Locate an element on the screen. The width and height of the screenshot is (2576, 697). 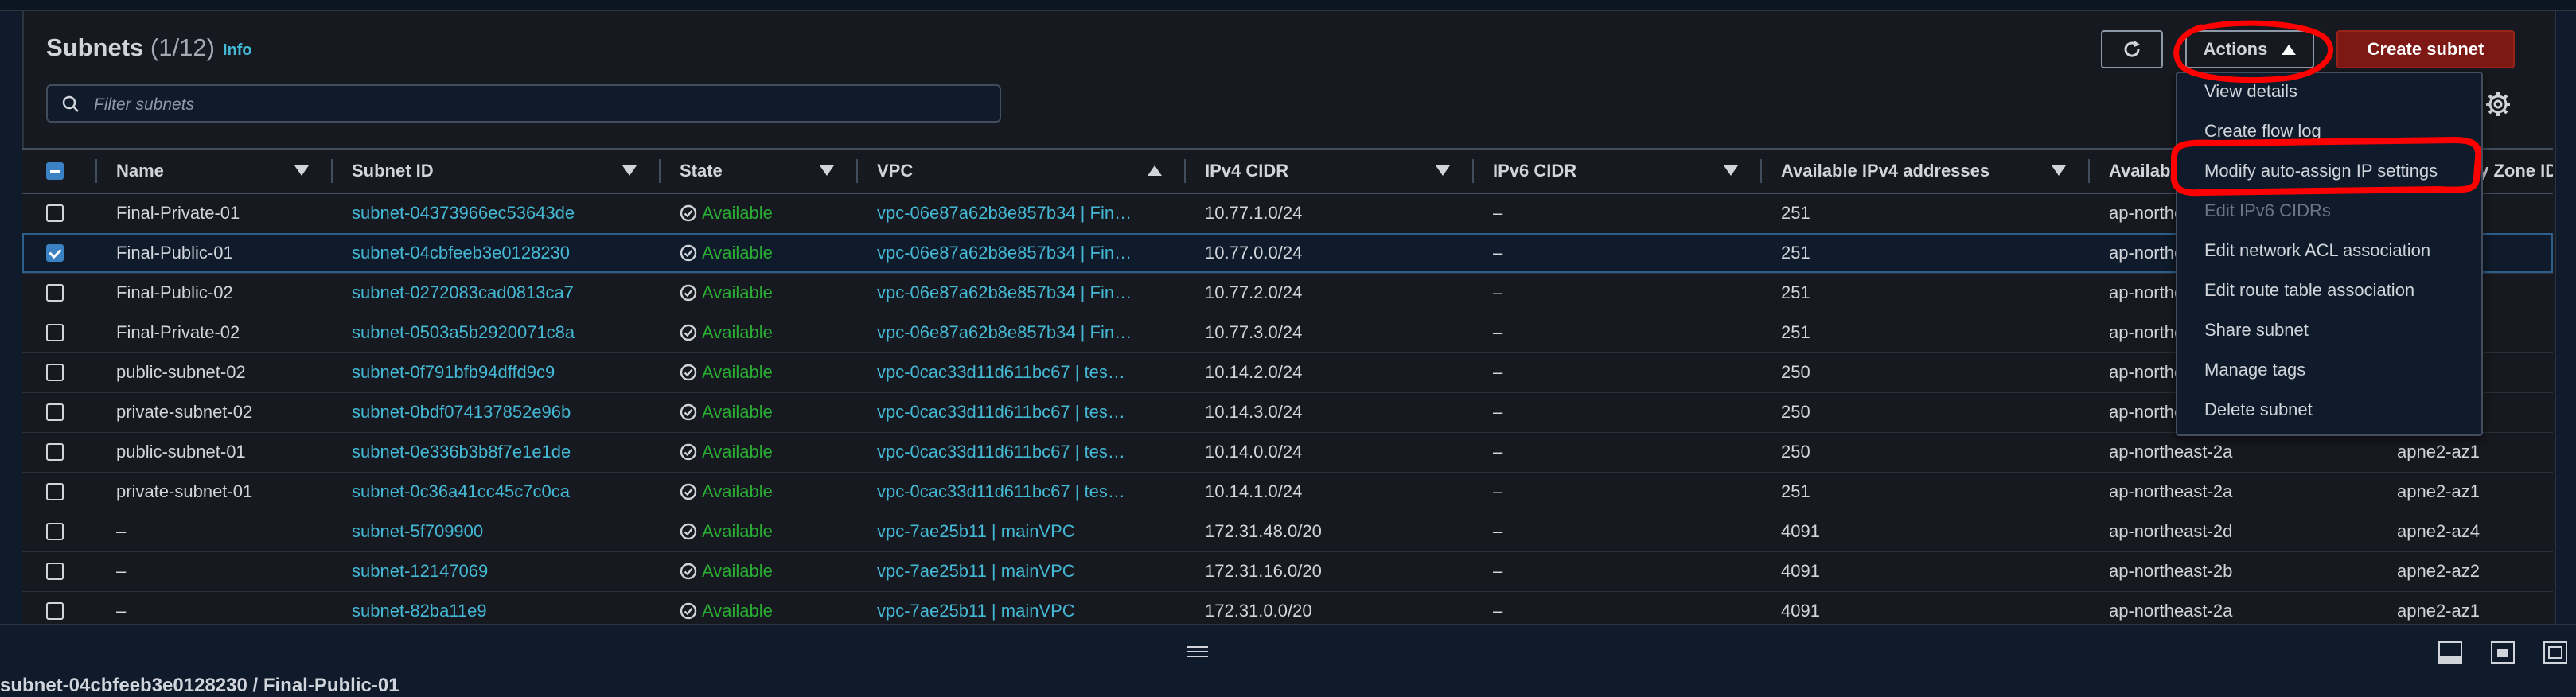
subnet-id-cell: subnet-0272083cad0813ca7 is located at coordinates (495, 293).